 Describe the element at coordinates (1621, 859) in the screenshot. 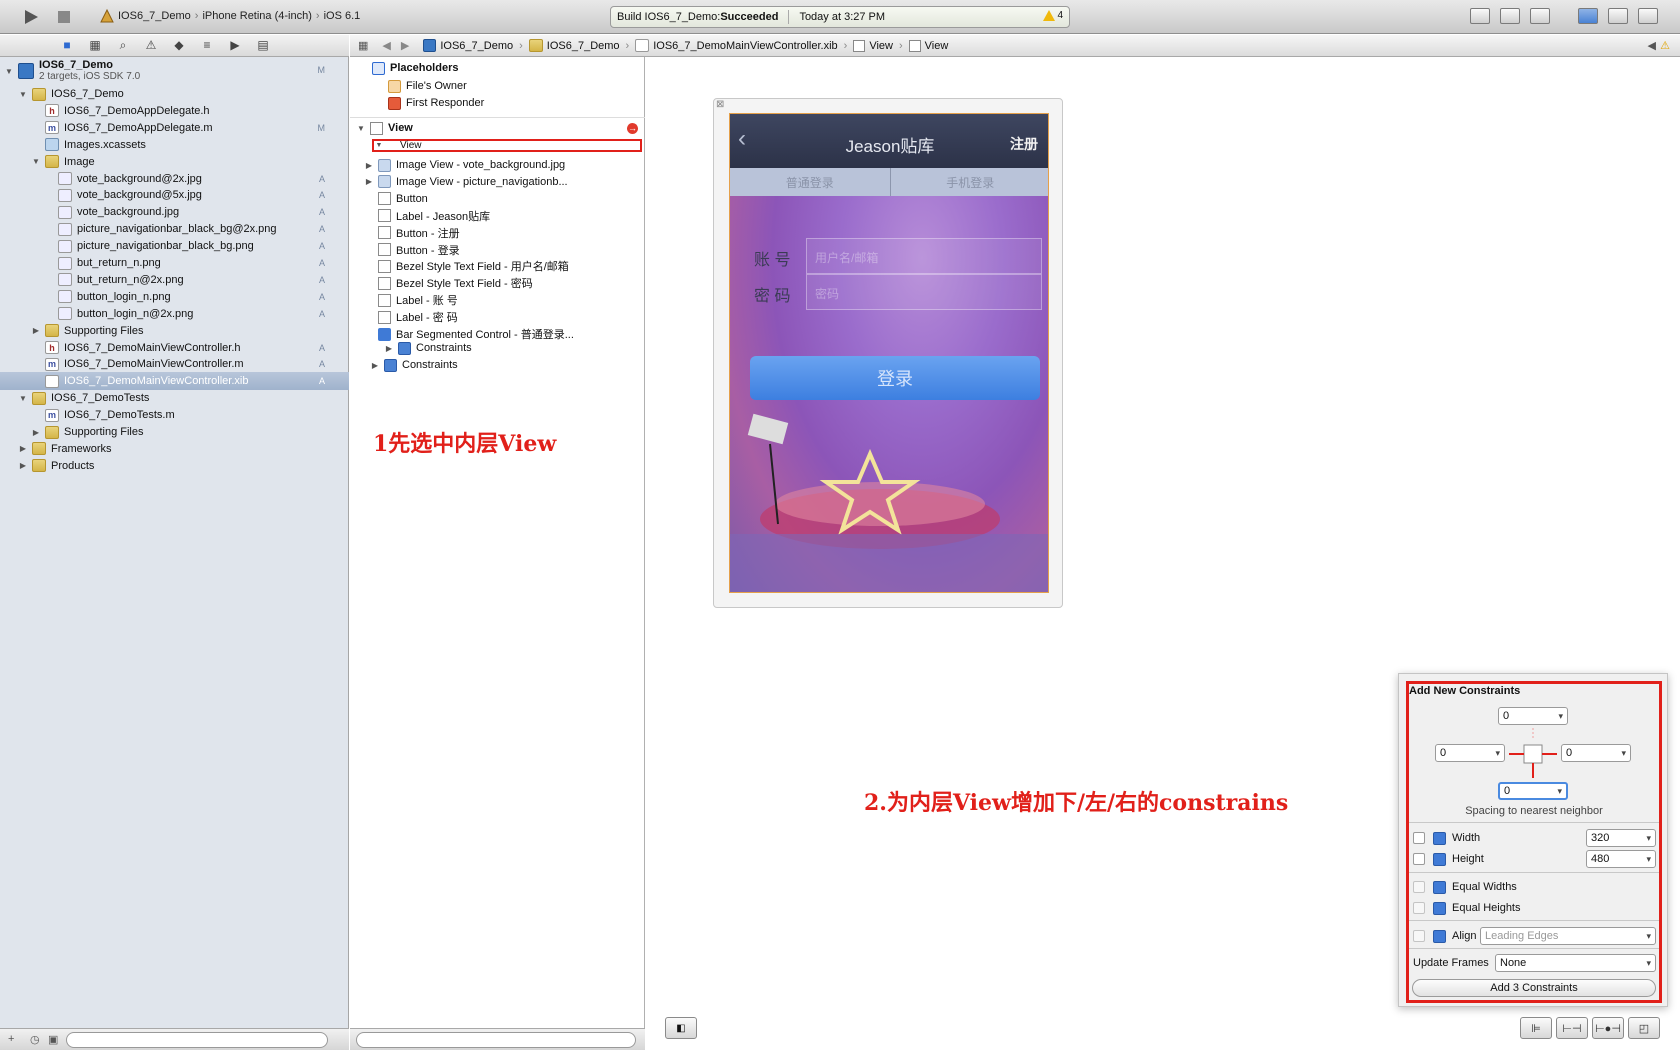

I see `height-value-select: 480` at that location.